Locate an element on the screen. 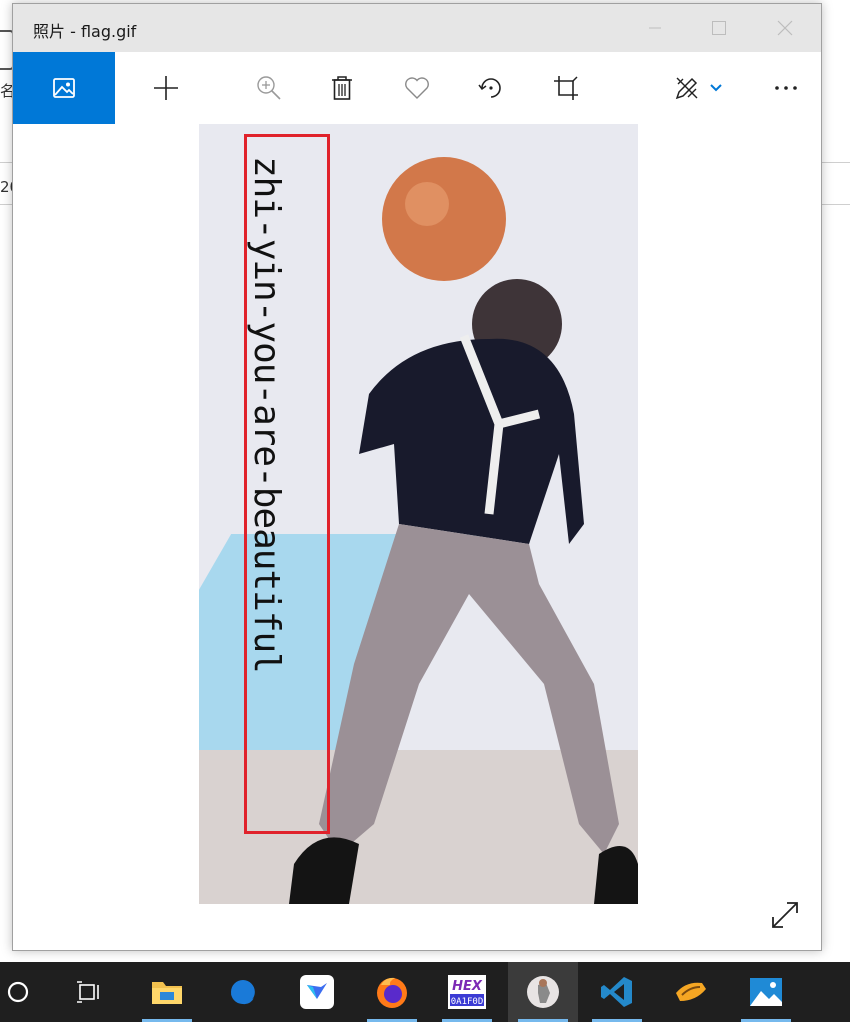 This screenshot has height=1022, width=850. window-title: 照片 - flag.gif is located at coordinates (85, 31).